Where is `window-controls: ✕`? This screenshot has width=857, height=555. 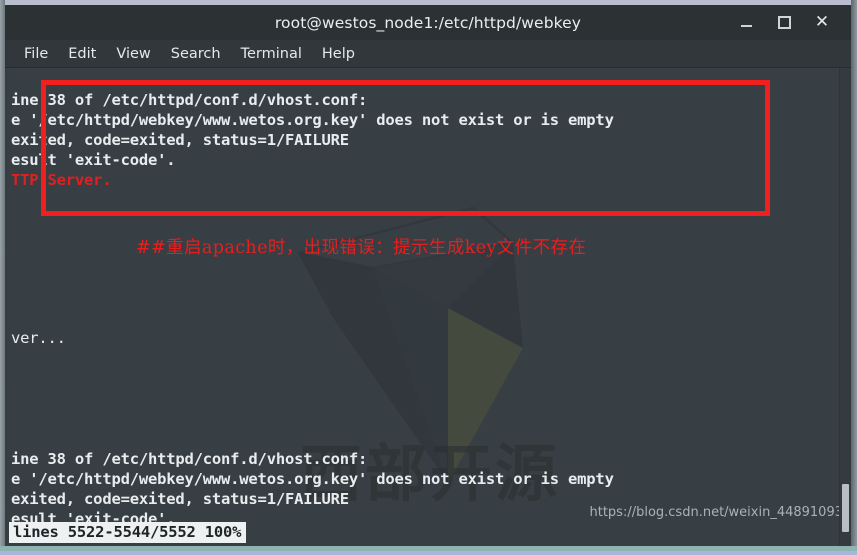
window-controls: ✕ is located at coordinates (789, 22).